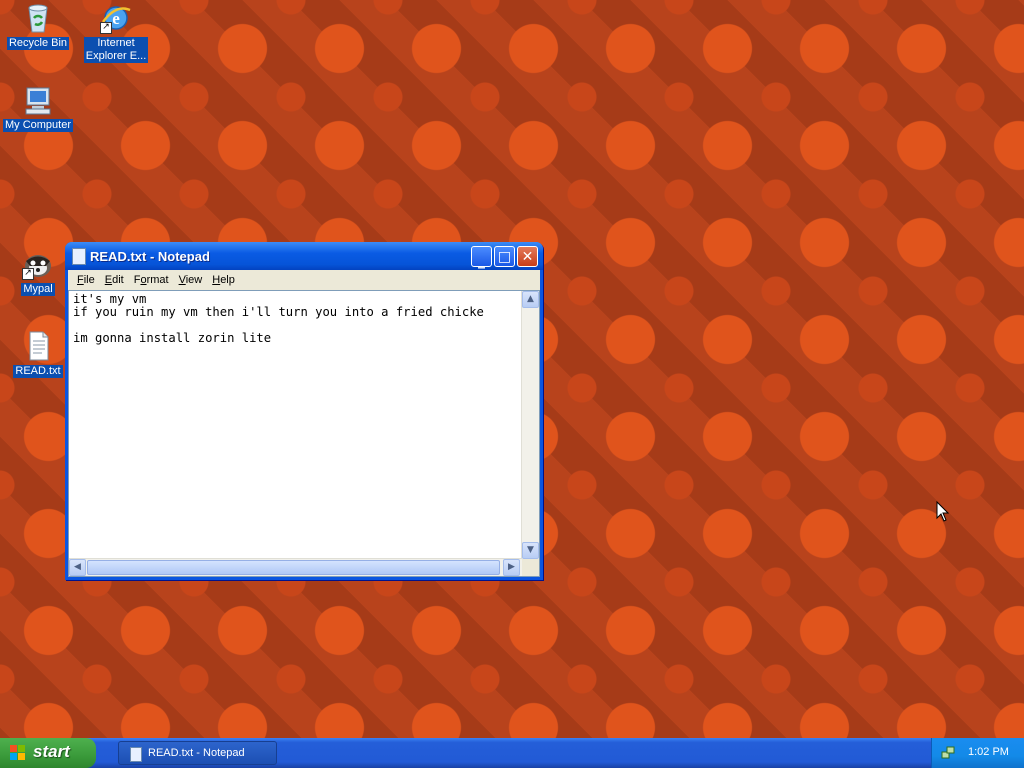 The height and width of the screenshot is (768, 1024). I want to click on mouse-cursor-icon, so click(943, 511).